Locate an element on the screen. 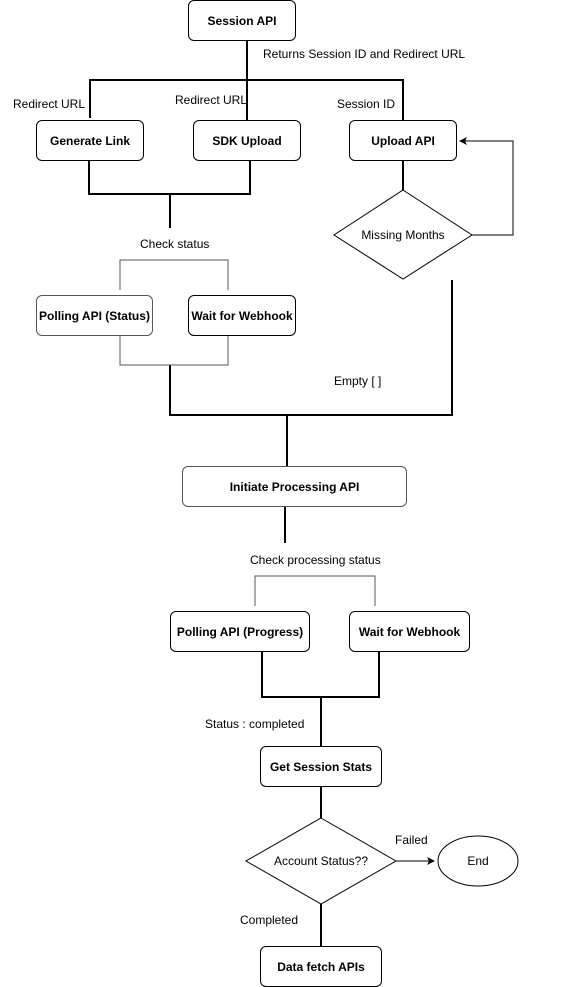 The height and width of the screenshot is (987, 584). redirect-url-label-1: Redirect URL is located at coordinates (49, 104).